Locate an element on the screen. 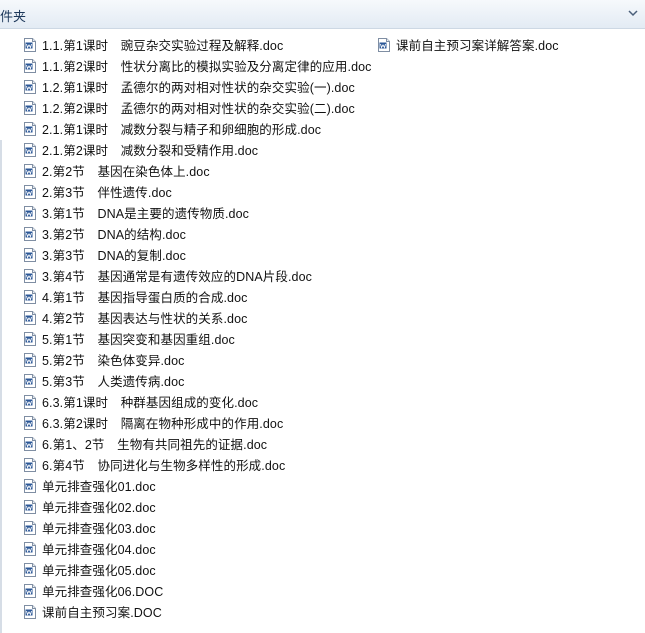 The height and width of the screenshot is (633, 645). file-name: 5.第2节 染色体变异.doc is located at coordinates (113, 361).